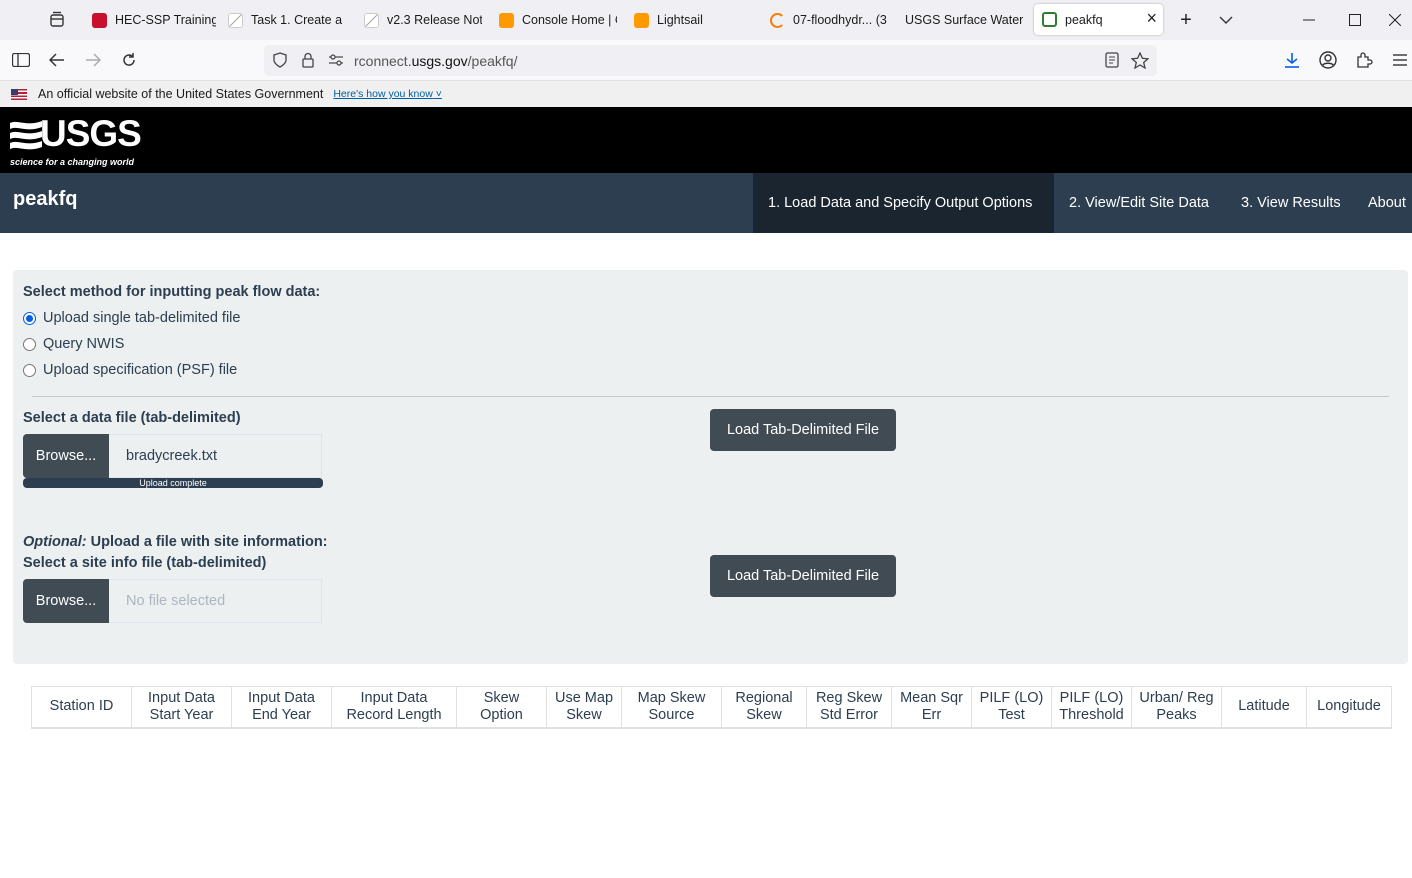 This screenshot has height=878, width=1412. What do you see at coordinates (1264, 707) in the screenshot?
I see `col-latitude: Latitude` at bounding box center [1264, 707].